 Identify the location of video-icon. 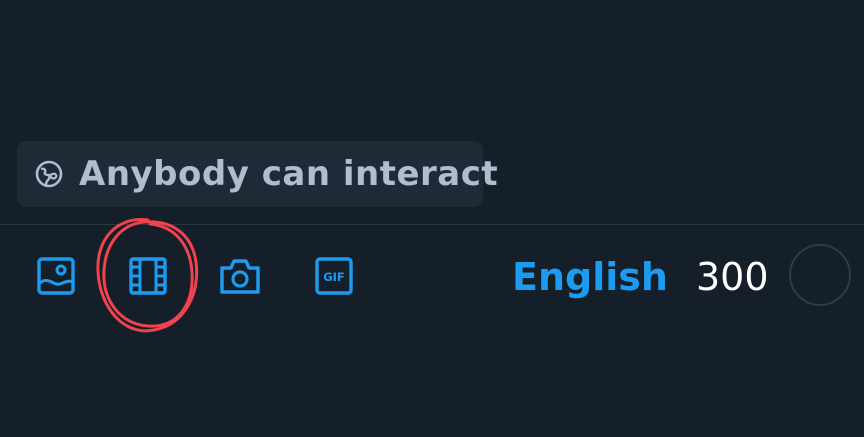
(148, 276).